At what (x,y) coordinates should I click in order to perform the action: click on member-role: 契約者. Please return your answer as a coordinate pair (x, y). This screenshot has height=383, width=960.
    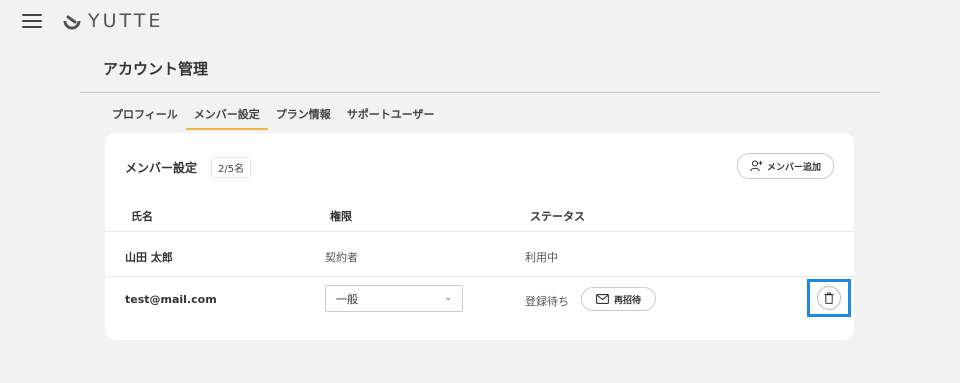
    Looking at the image, I should click on (341, 257).